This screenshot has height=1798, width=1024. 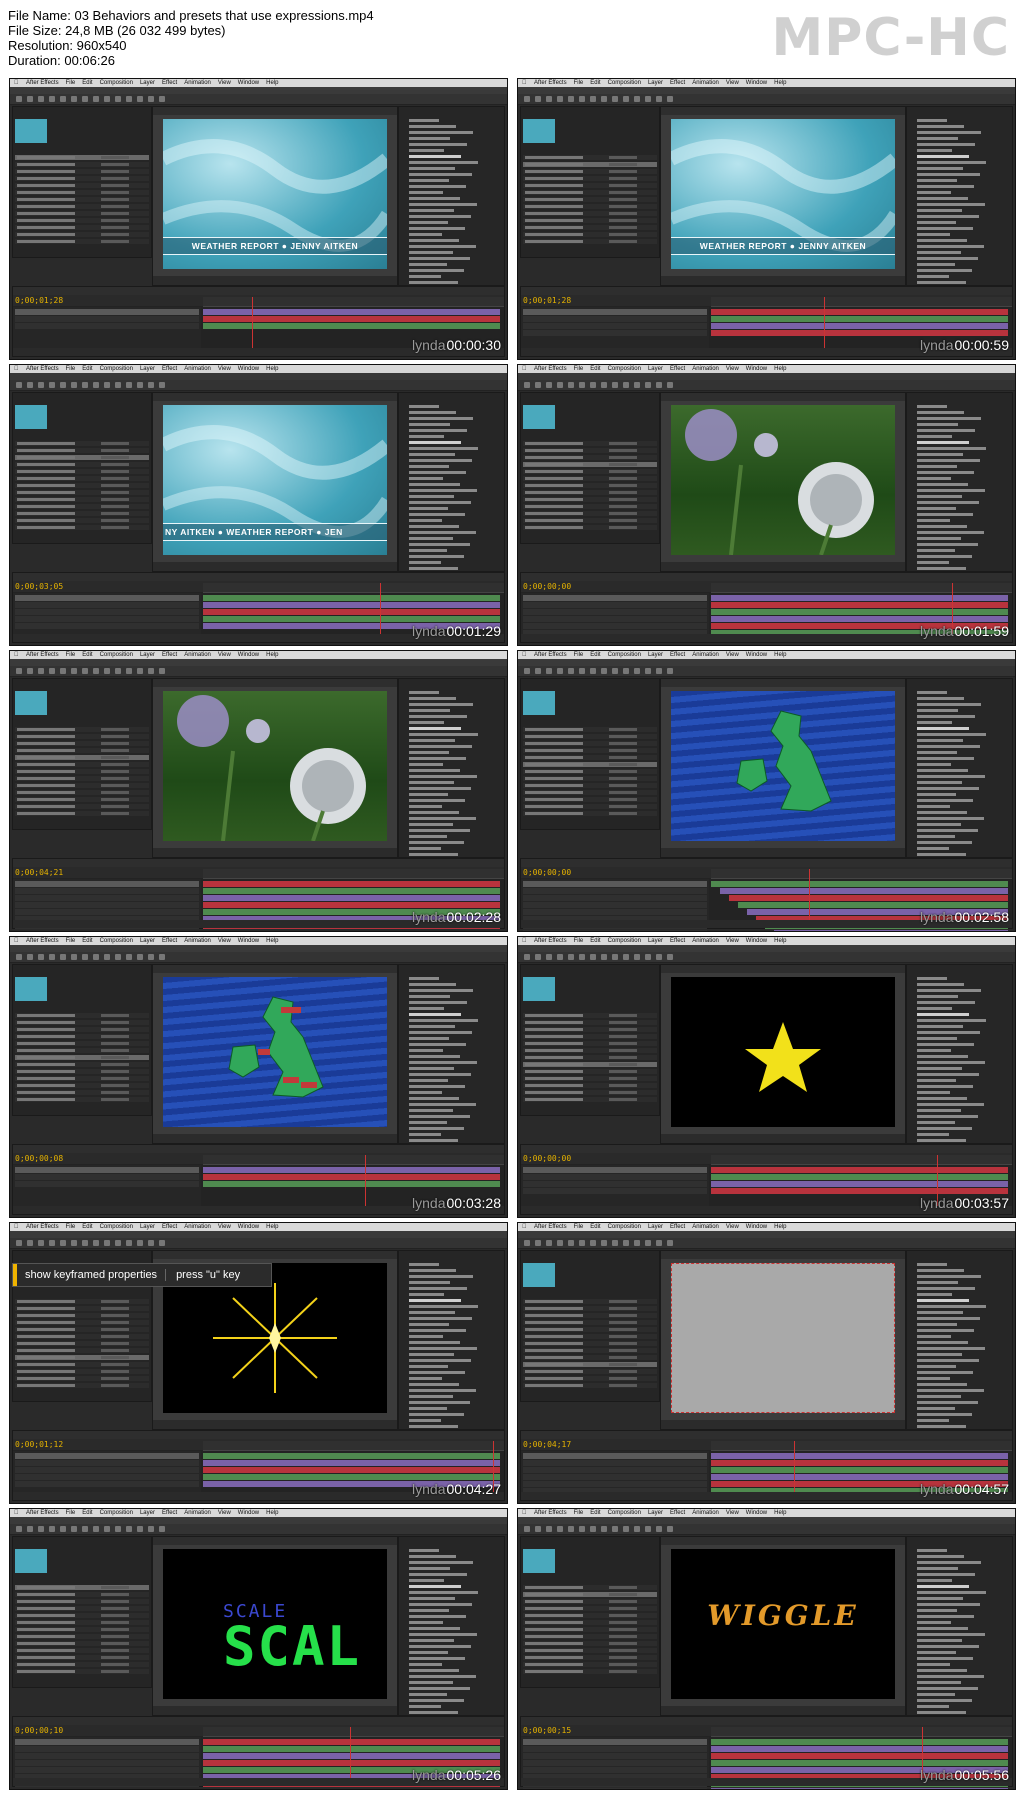 I want to click on current-time: 0;00;00;08, so click(x=39, y=1158).